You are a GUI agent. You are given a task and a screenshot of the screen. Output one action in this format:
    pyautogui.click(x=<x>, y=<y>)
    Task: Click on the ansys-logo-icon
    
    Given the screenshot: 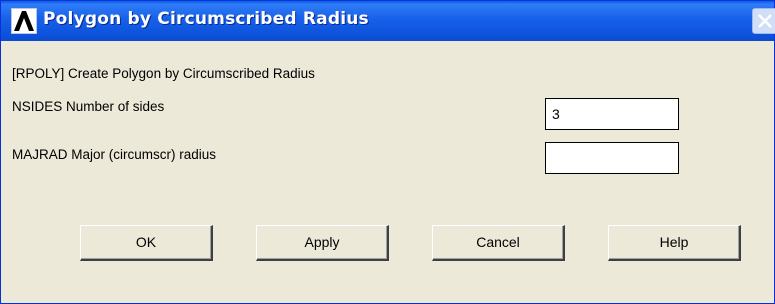 What is the action you would take?
    pyautogui.click(x=24, y=21)
    